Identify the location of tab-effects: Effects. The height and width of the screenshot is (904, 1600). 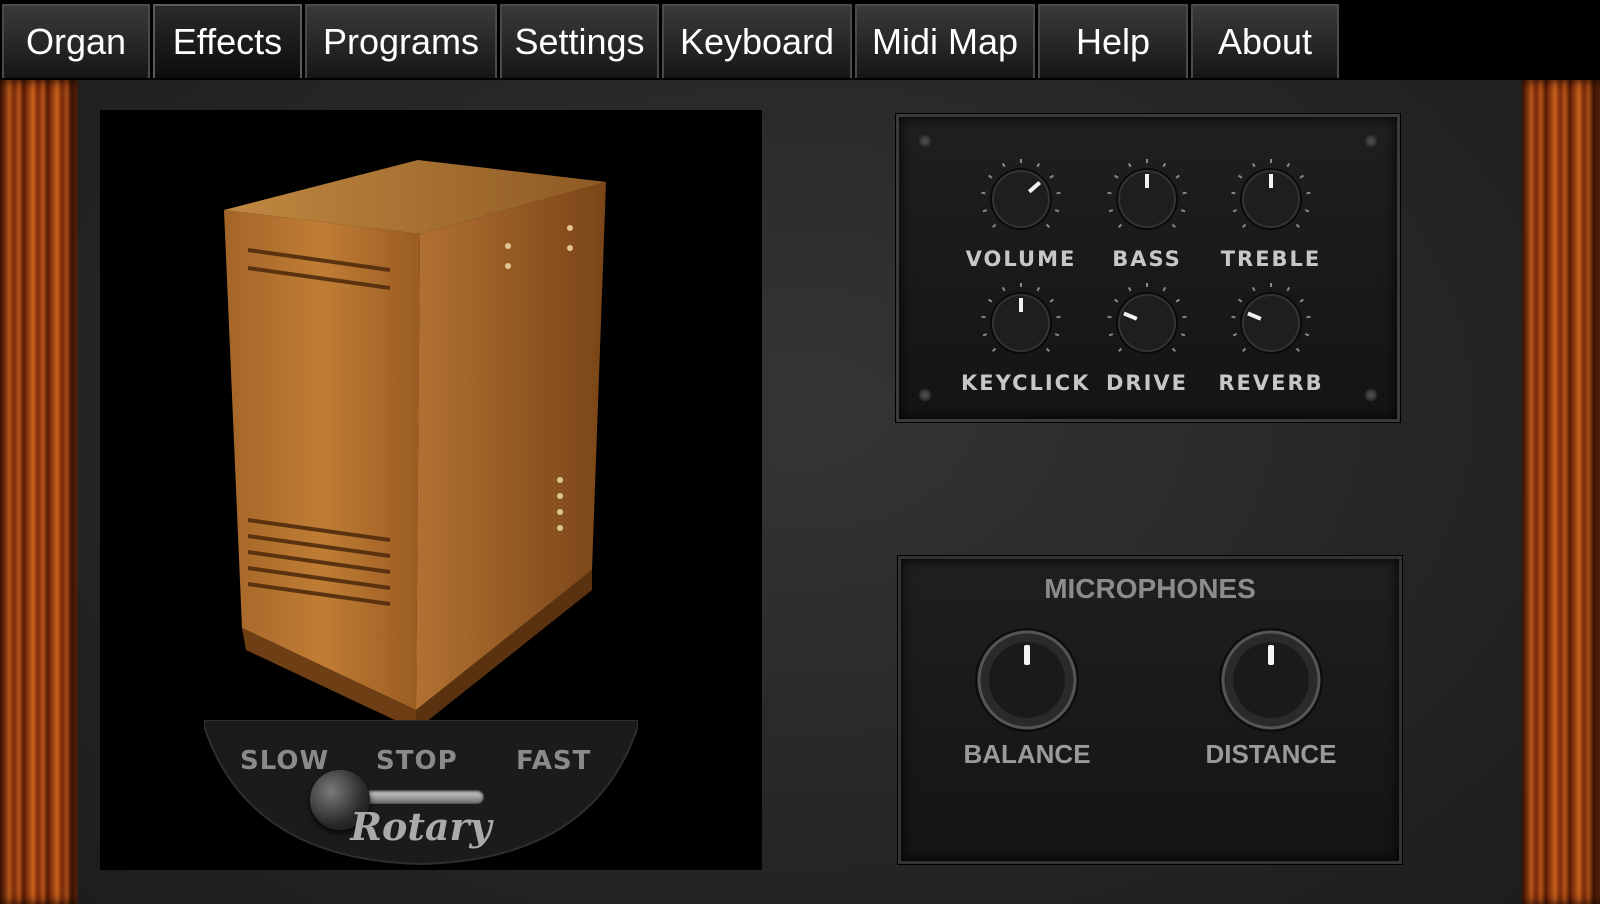
(227, 41).